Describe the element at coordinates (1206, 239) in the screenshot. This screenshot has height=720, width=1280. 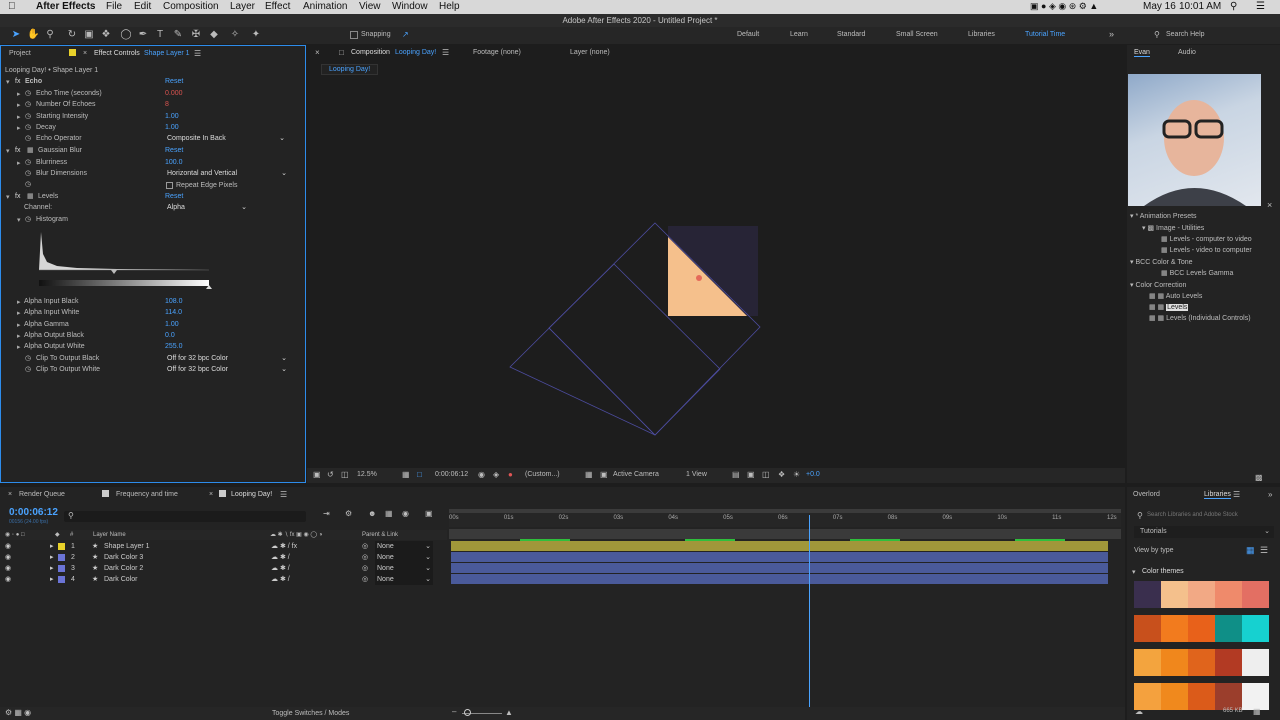
I see `tree-item-2: ▦ Levels - computer to video` at that location.